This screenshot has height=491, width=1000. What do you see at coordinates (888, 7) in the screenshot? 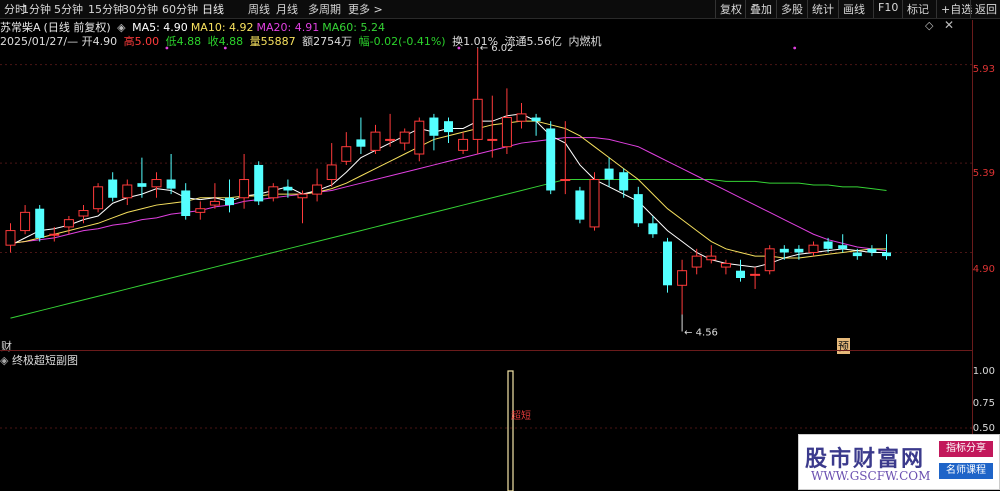
I see `tool-button-5: F10` at bounding box center [888, 7].